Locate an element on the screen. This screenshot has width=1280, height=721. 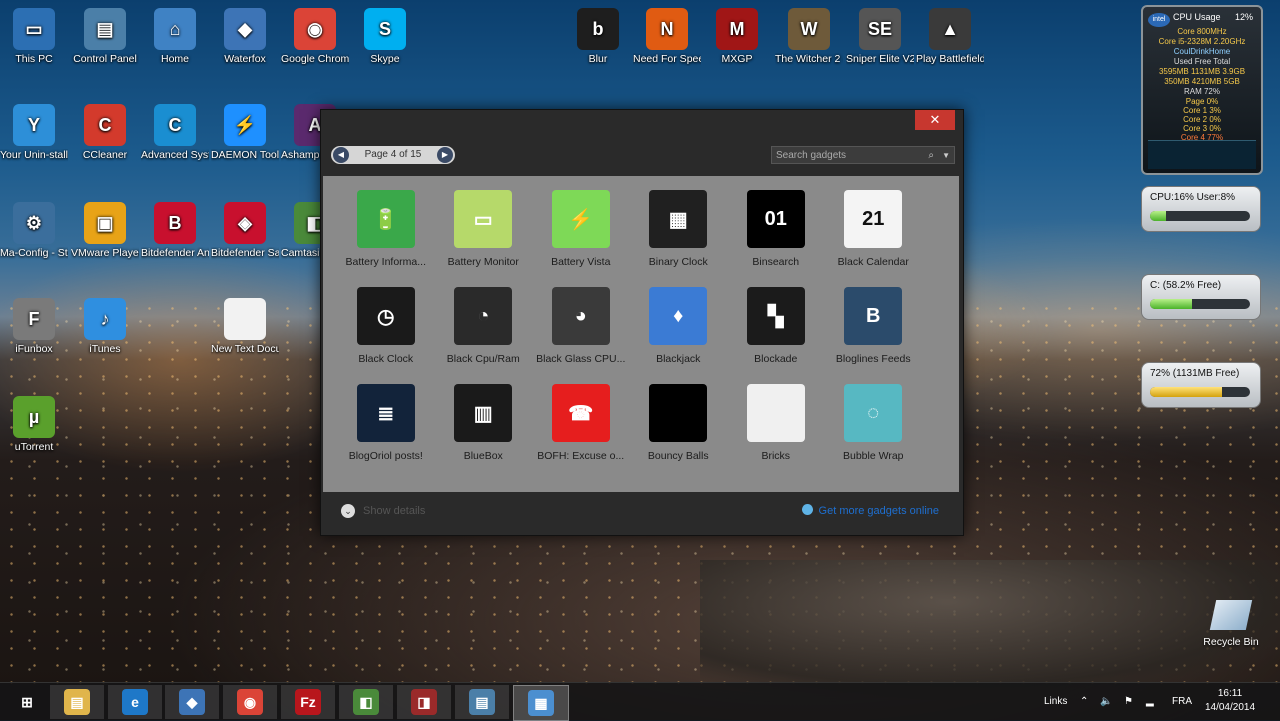
desktop-shortcut: C CCleaner is located at coordinates (105, 133).